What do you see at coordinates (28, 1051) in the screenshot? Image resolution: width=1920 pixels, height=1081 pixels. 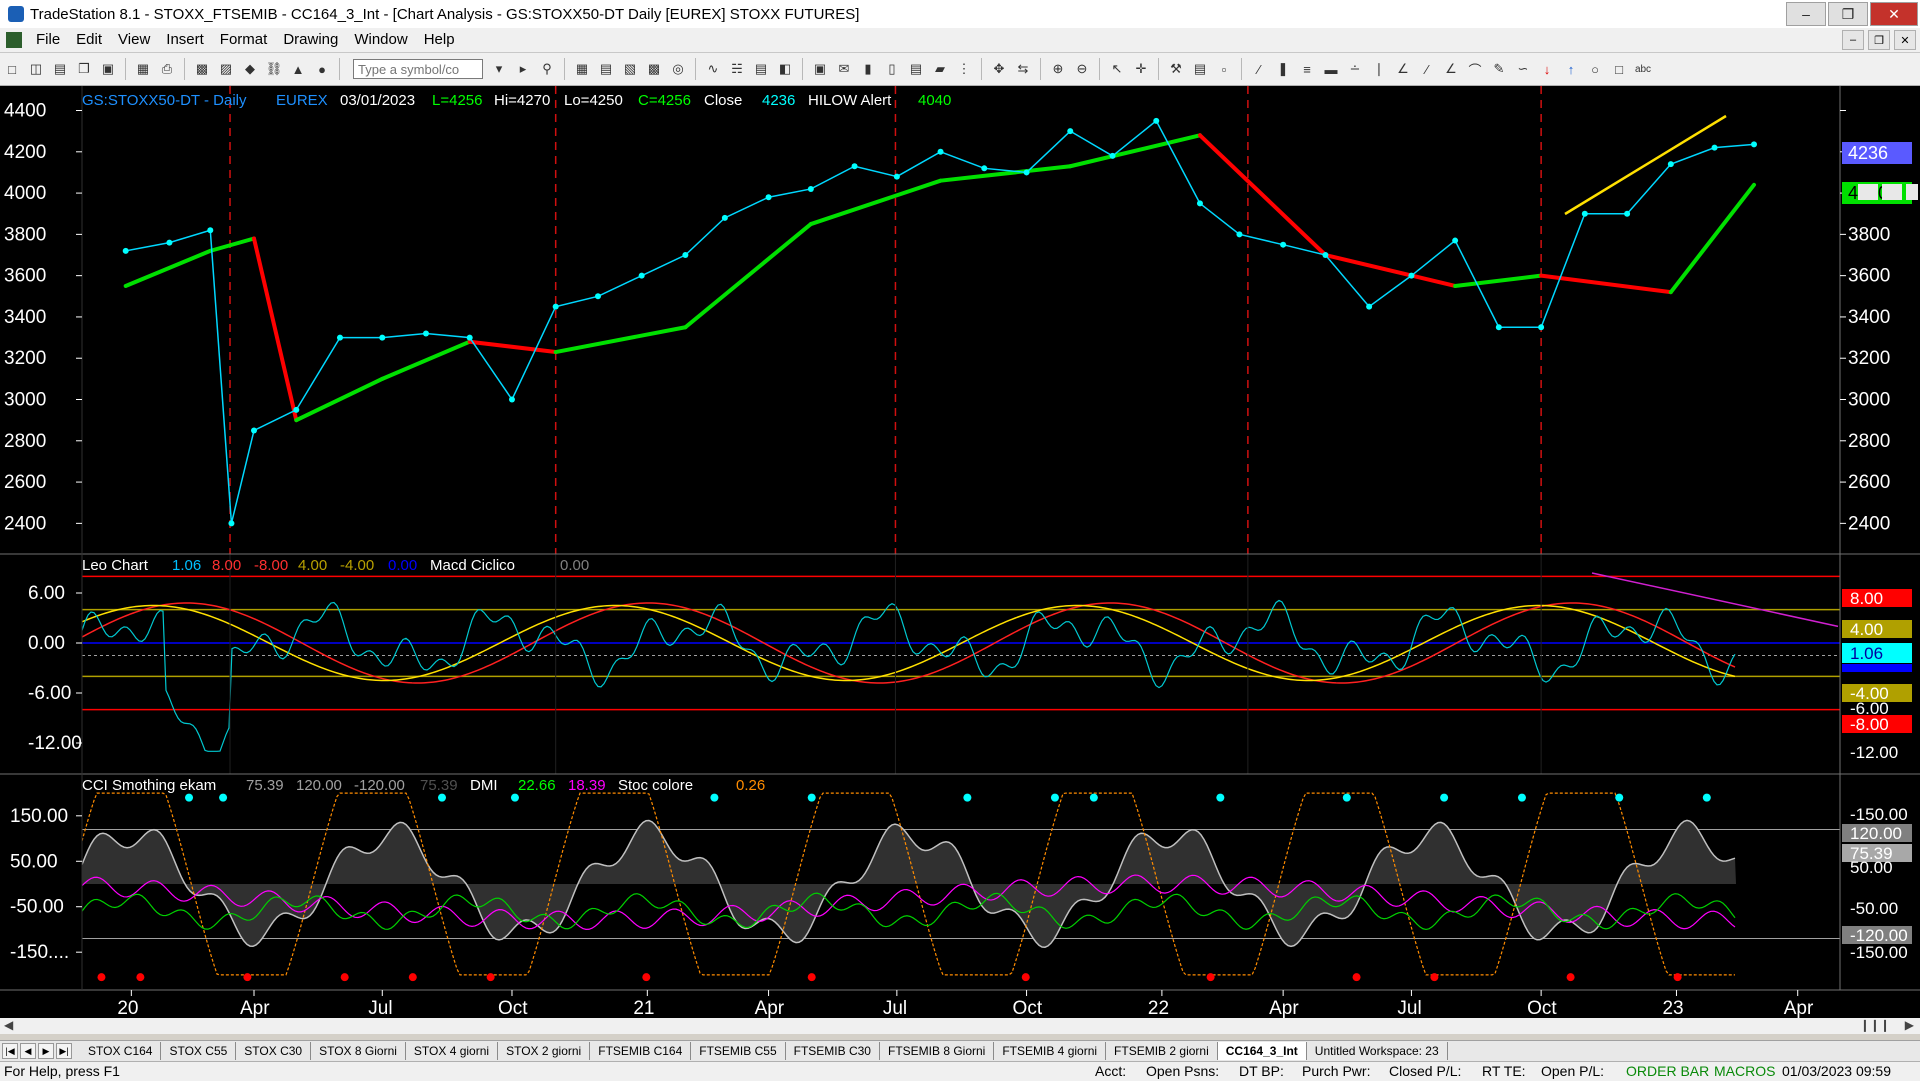 I see `tab-prev-icon: ◀` at bounding box center [28, 1051].